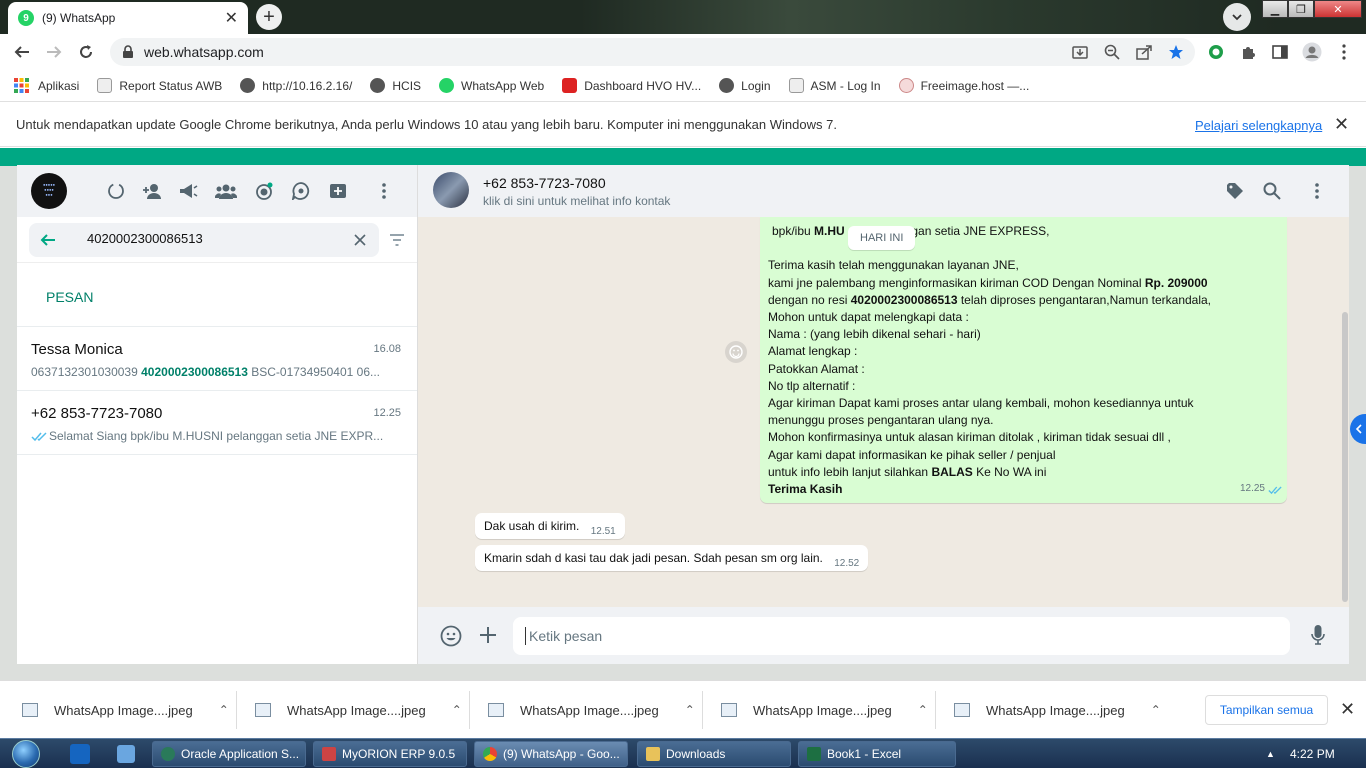 The image size is (1366, 769). Describe the element at coordinates (1272, 191) in the screenshot. I see `search-messages-icon` at that location.